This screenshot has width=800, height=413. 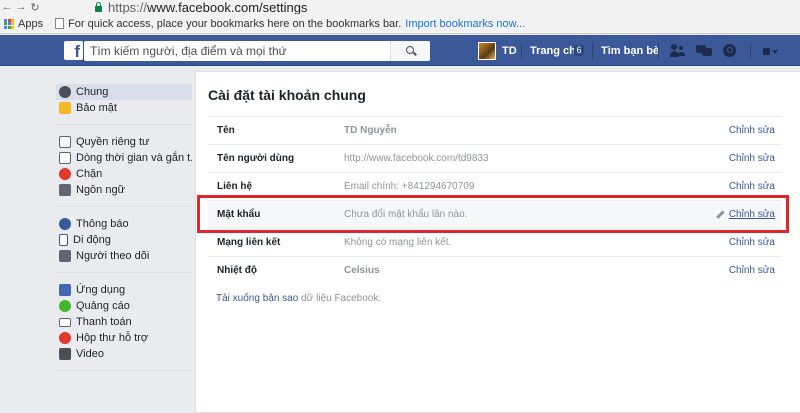 I want to click on setting-value: Chưa đổi mật khẩu lần nào., so click(x=406, y=214).